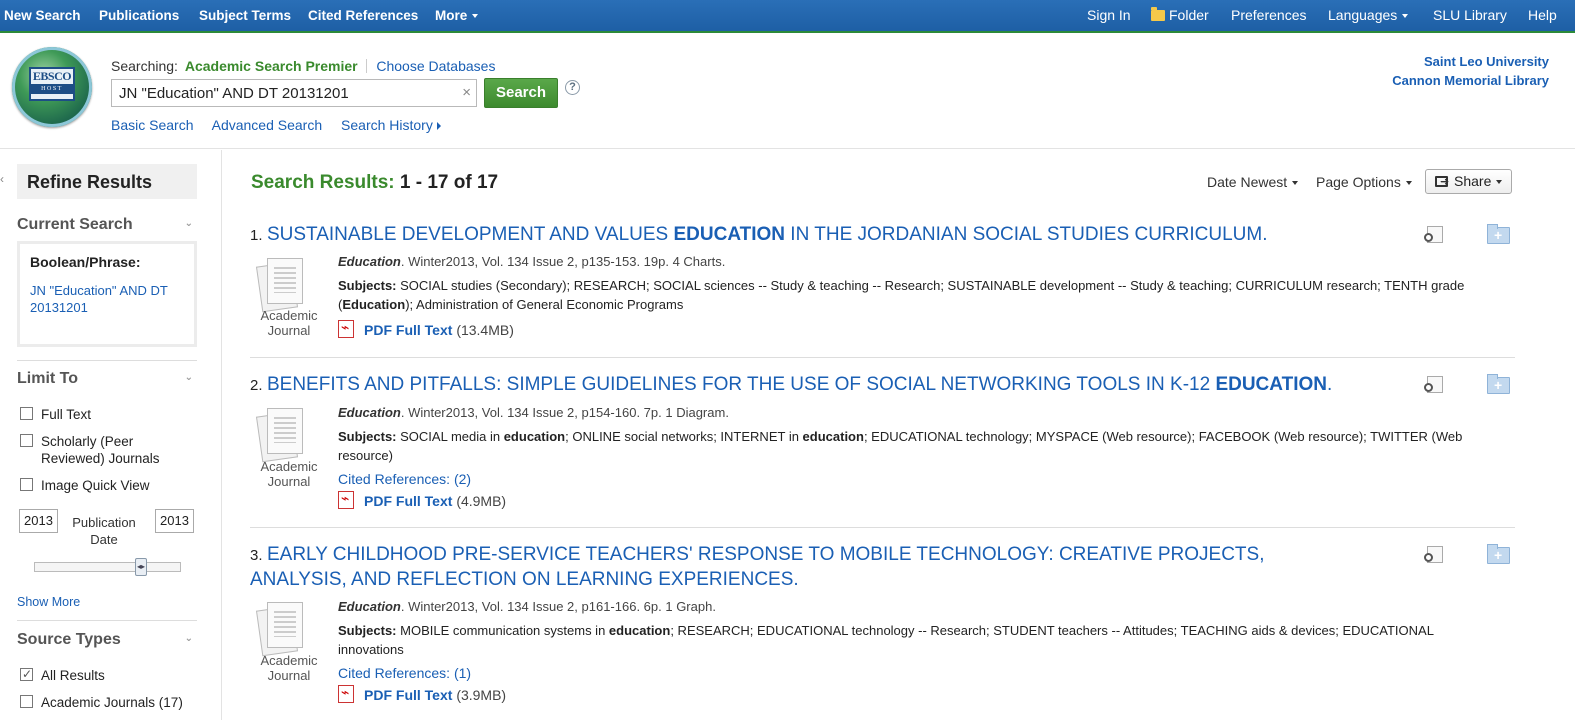 The image size is (1575, 722). I want to click on results-range: 1 - 17 of 17, so click(449, 182).